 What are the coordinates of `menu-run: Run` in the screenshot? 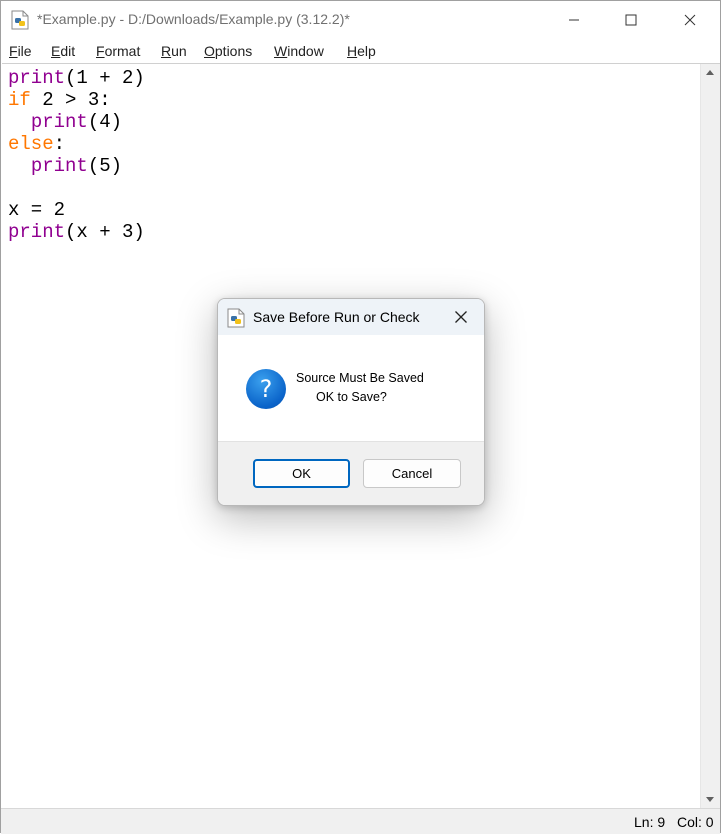 It's located at (174, 51).